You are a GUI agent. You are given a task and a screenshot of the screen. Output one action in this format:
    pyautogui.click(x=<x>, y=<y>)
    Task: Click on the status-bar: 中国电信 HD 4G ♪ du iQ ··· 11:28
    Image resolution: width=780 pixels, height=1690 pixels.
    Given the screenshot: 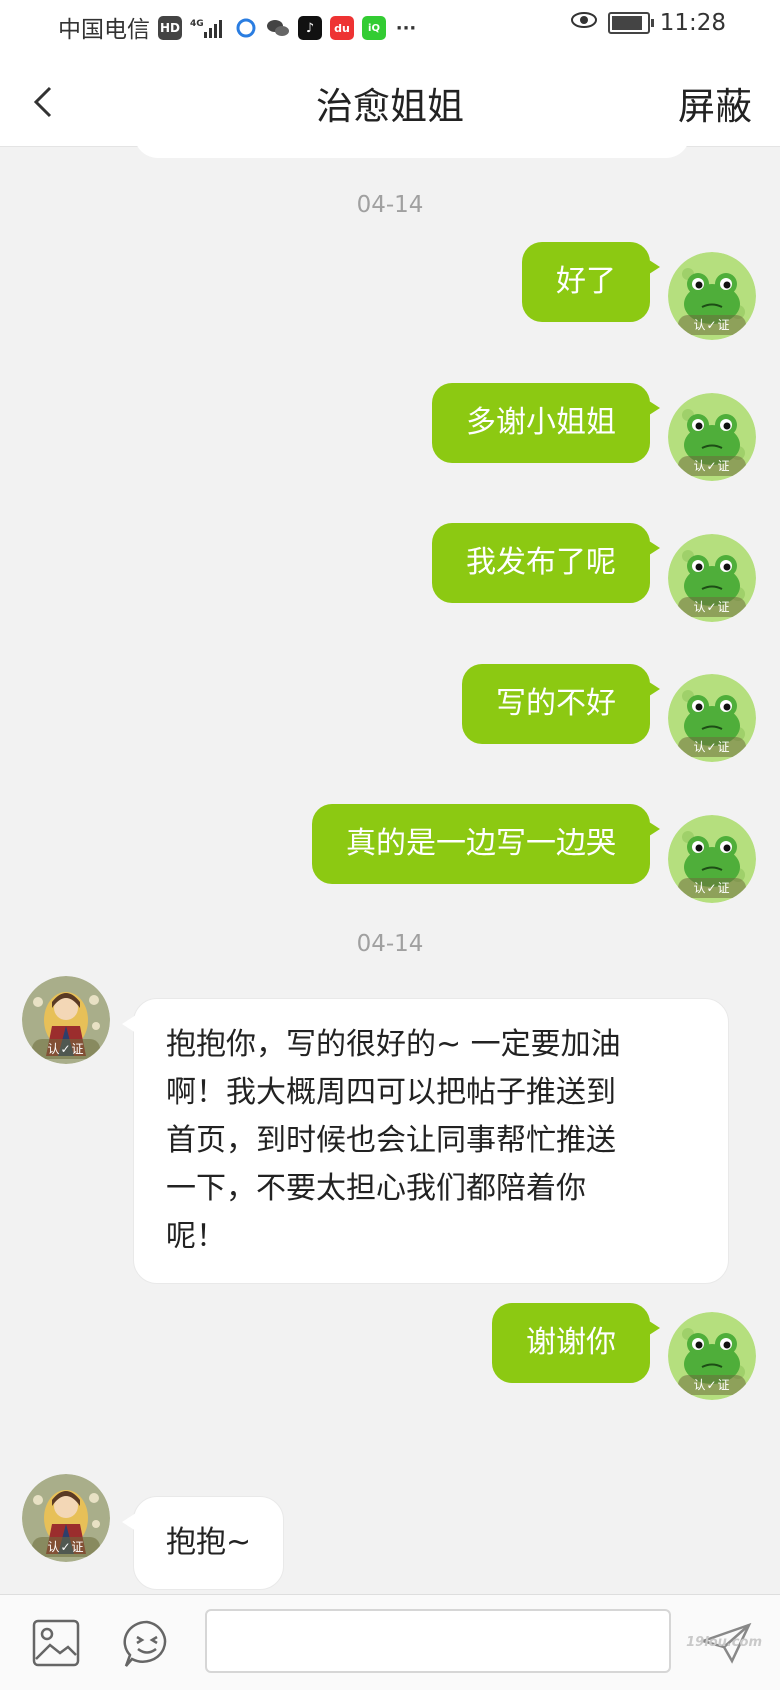 What is the action you would take?
    pyautogui.click(x=390, y=29)
    